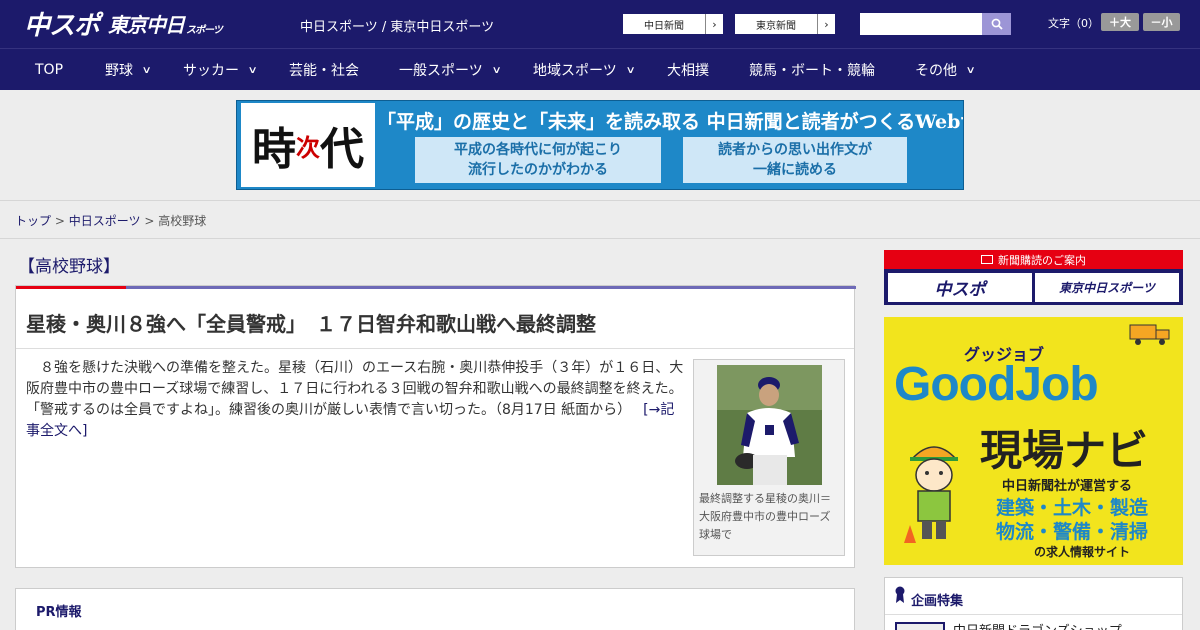  Describe the element at coordinates (1042, 260) in the screenshot. I see `subscription-heading-text: 新聞購読のご案内` at that location.